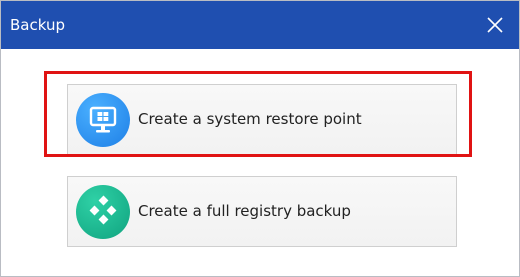  What do you see at coordinates (250, 119) in the screenshot?
I see `restore-point-label: Create a system restore point` at bounding box center [250, 119].